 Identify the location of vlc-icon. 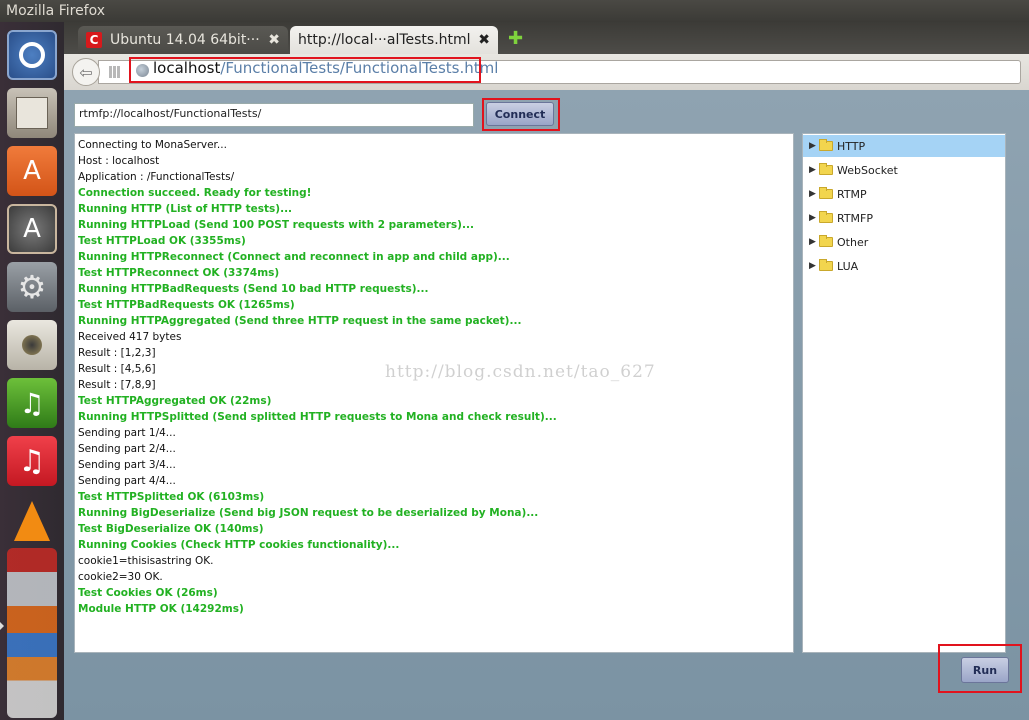
(32, 521).